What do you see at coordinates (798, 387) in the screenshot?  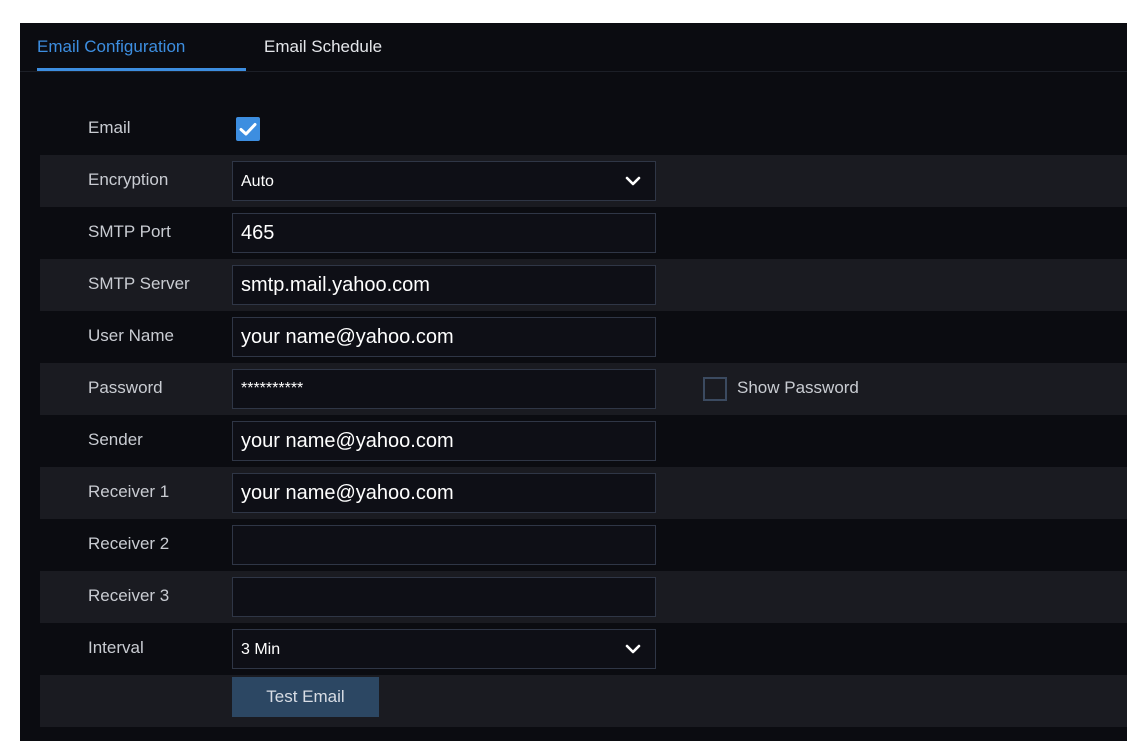 I see `show-password-label: Show Password` at bounding box center [798, 387].